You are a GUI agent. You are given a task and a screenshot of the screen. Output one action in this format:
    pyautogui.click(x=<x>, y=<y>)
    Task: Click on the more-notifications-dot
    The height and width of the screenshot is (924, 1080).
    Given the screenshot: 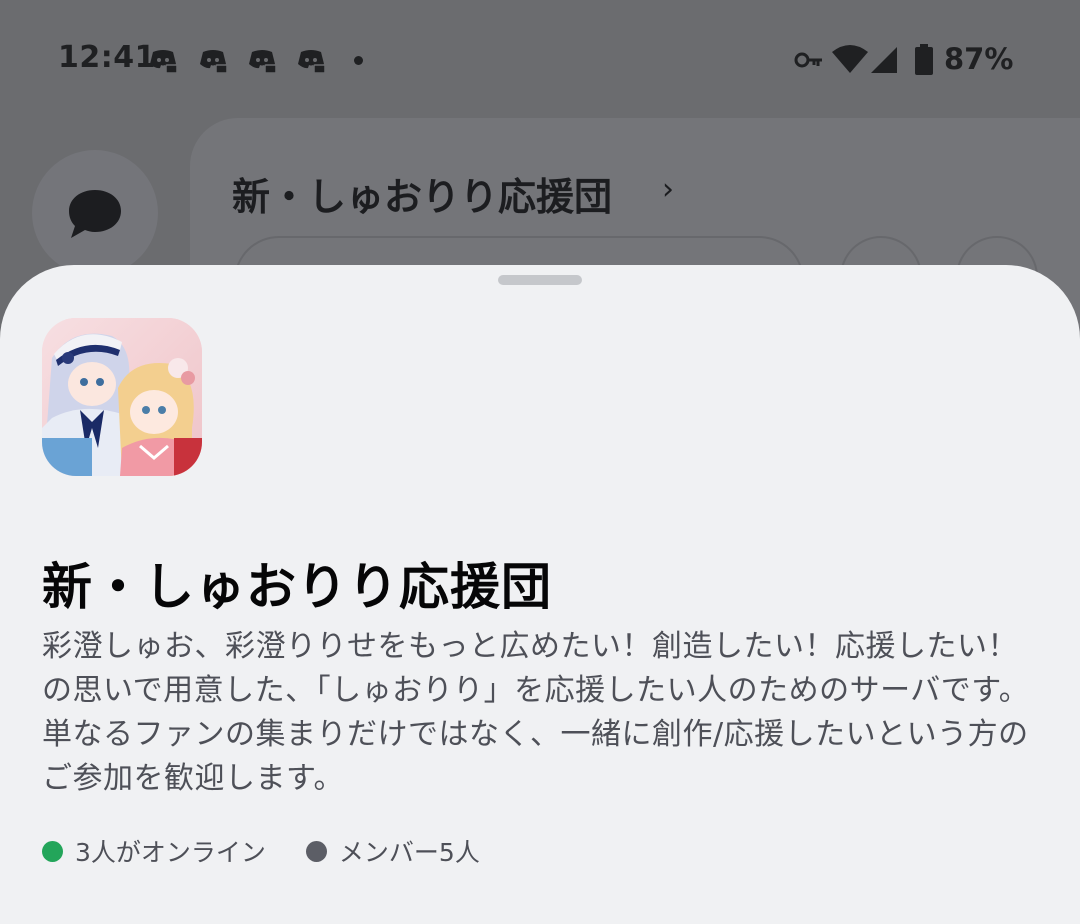 What is the action you would take?
    pyautogui.click(x=358, y=60)
    